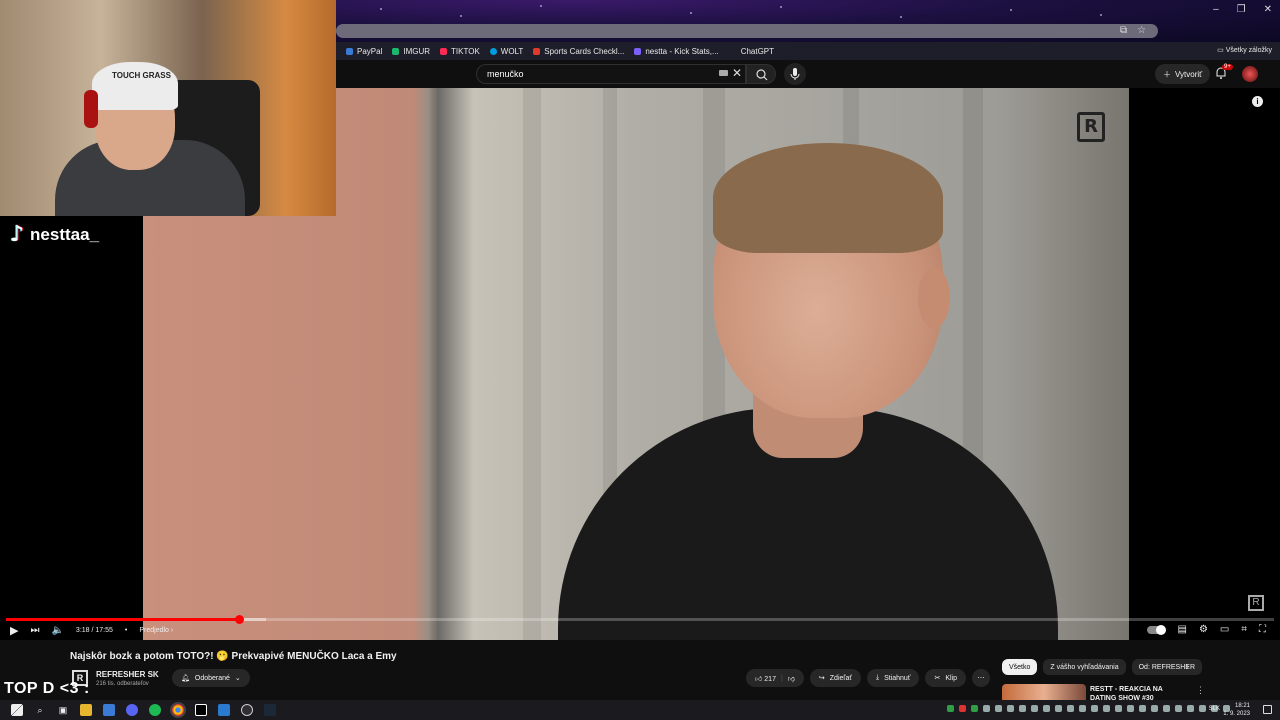 Image resolution: width=1280 pixels, height=720 pixels. What do you see at coordinates (178, 710) in the screenshot?
I see `chrome-icon` at bounding box center [178, 710].